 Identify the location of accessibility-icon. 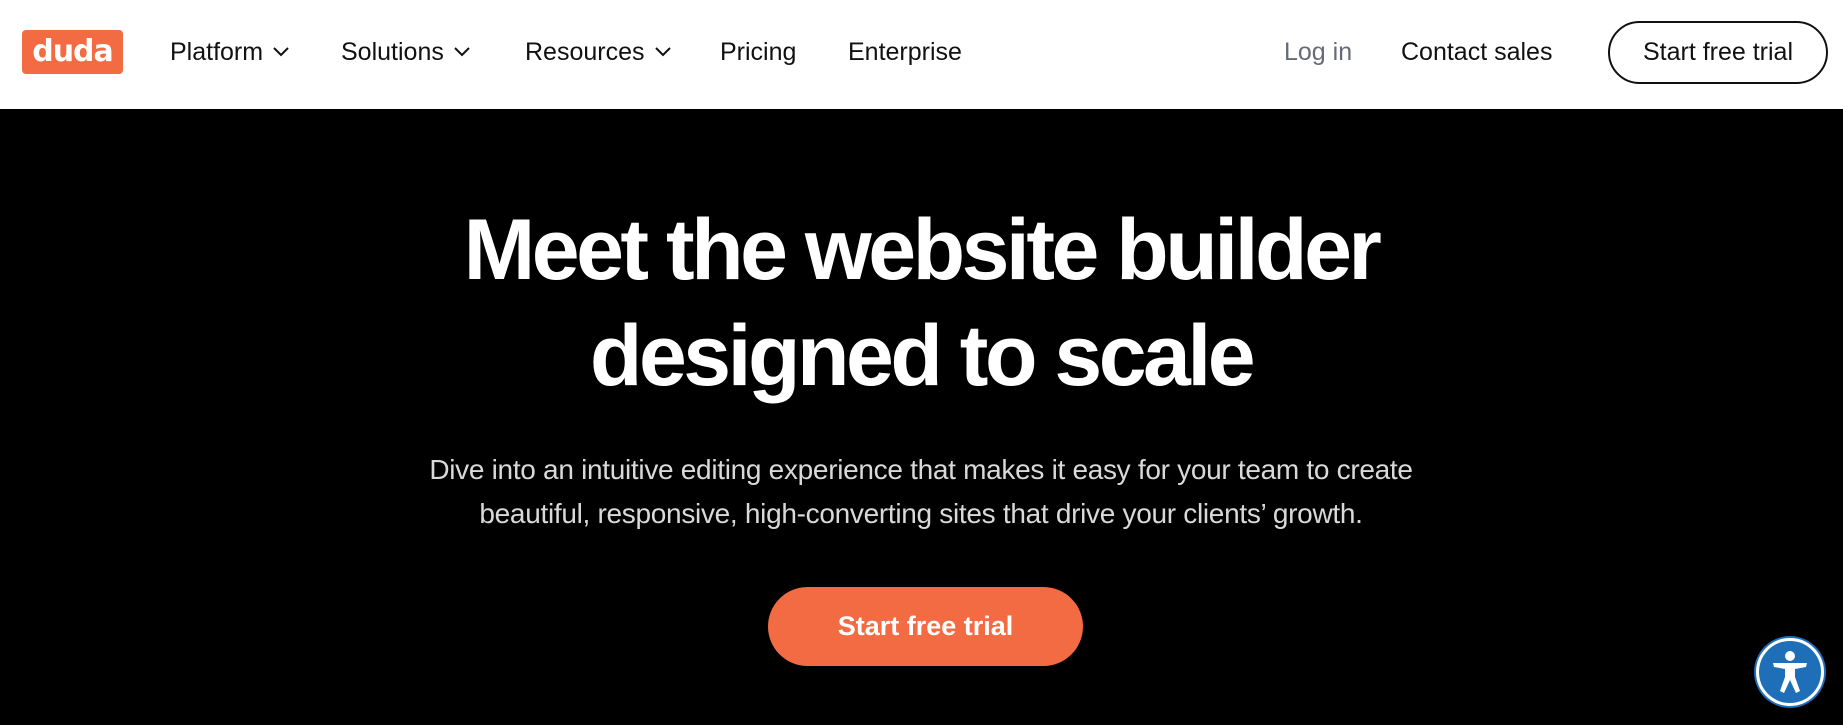
(1790, 672).